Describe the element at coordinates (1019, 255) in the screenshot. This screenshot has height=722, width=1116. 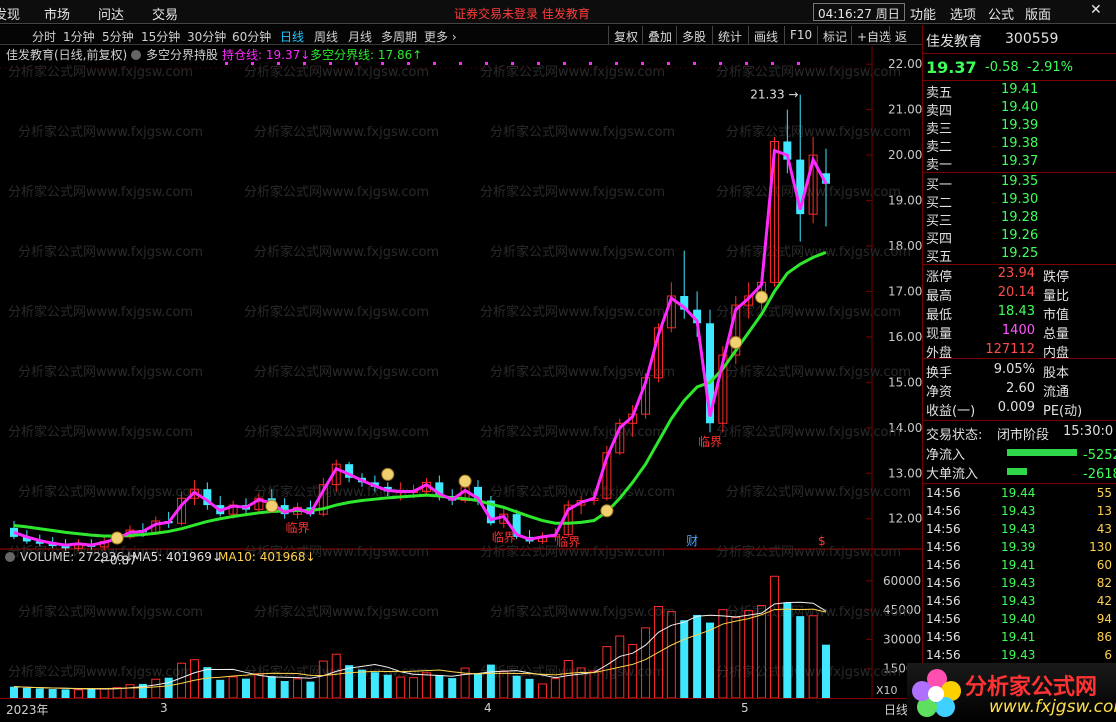
I see `bid-row: 买五 19.25` at that location.